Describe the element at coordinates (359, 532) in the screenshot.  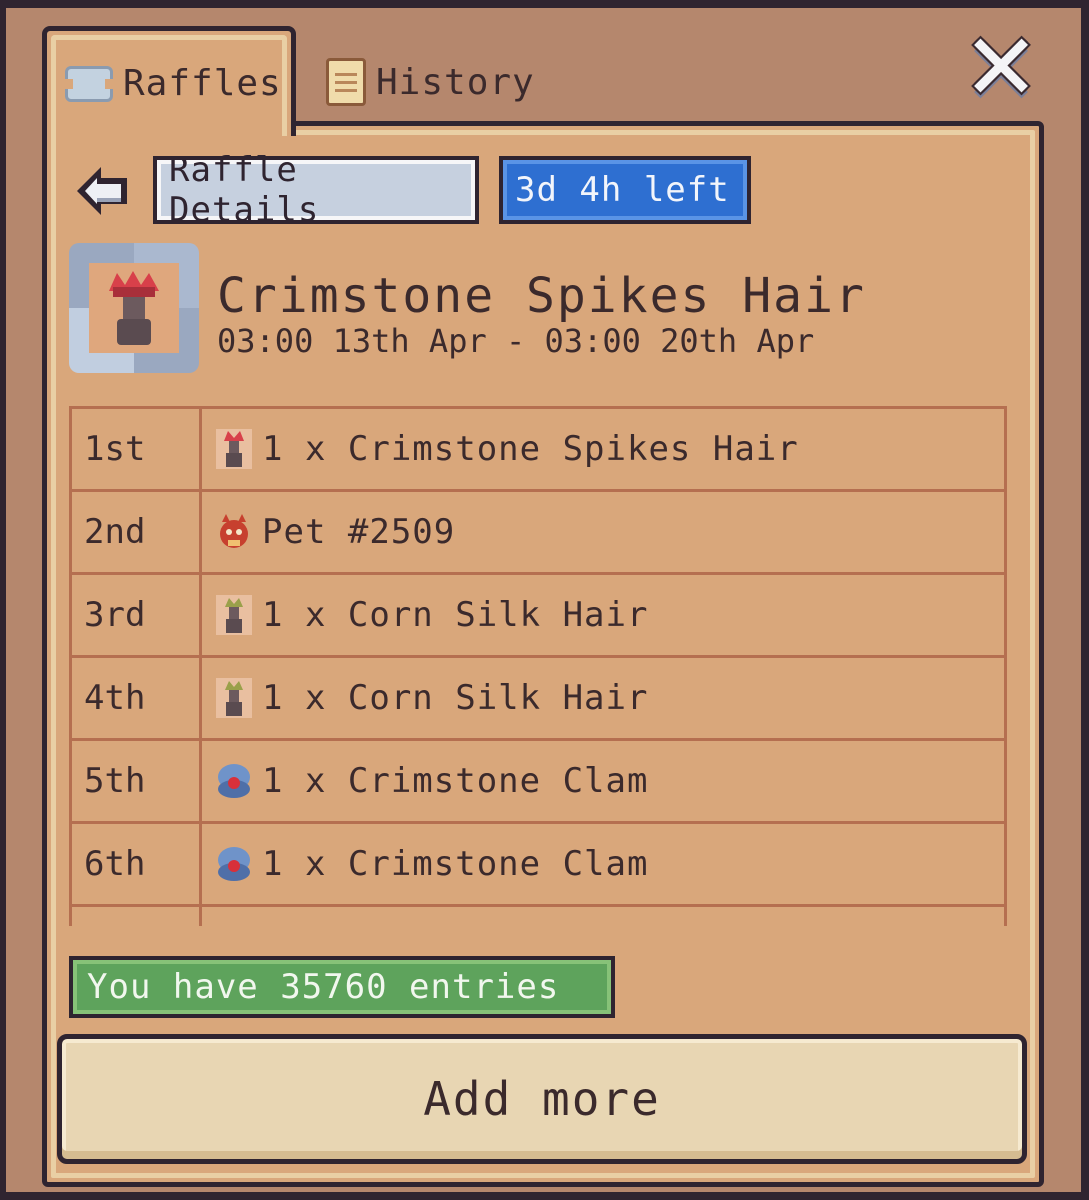
I see `prize-label: Pet #2509` at that location.